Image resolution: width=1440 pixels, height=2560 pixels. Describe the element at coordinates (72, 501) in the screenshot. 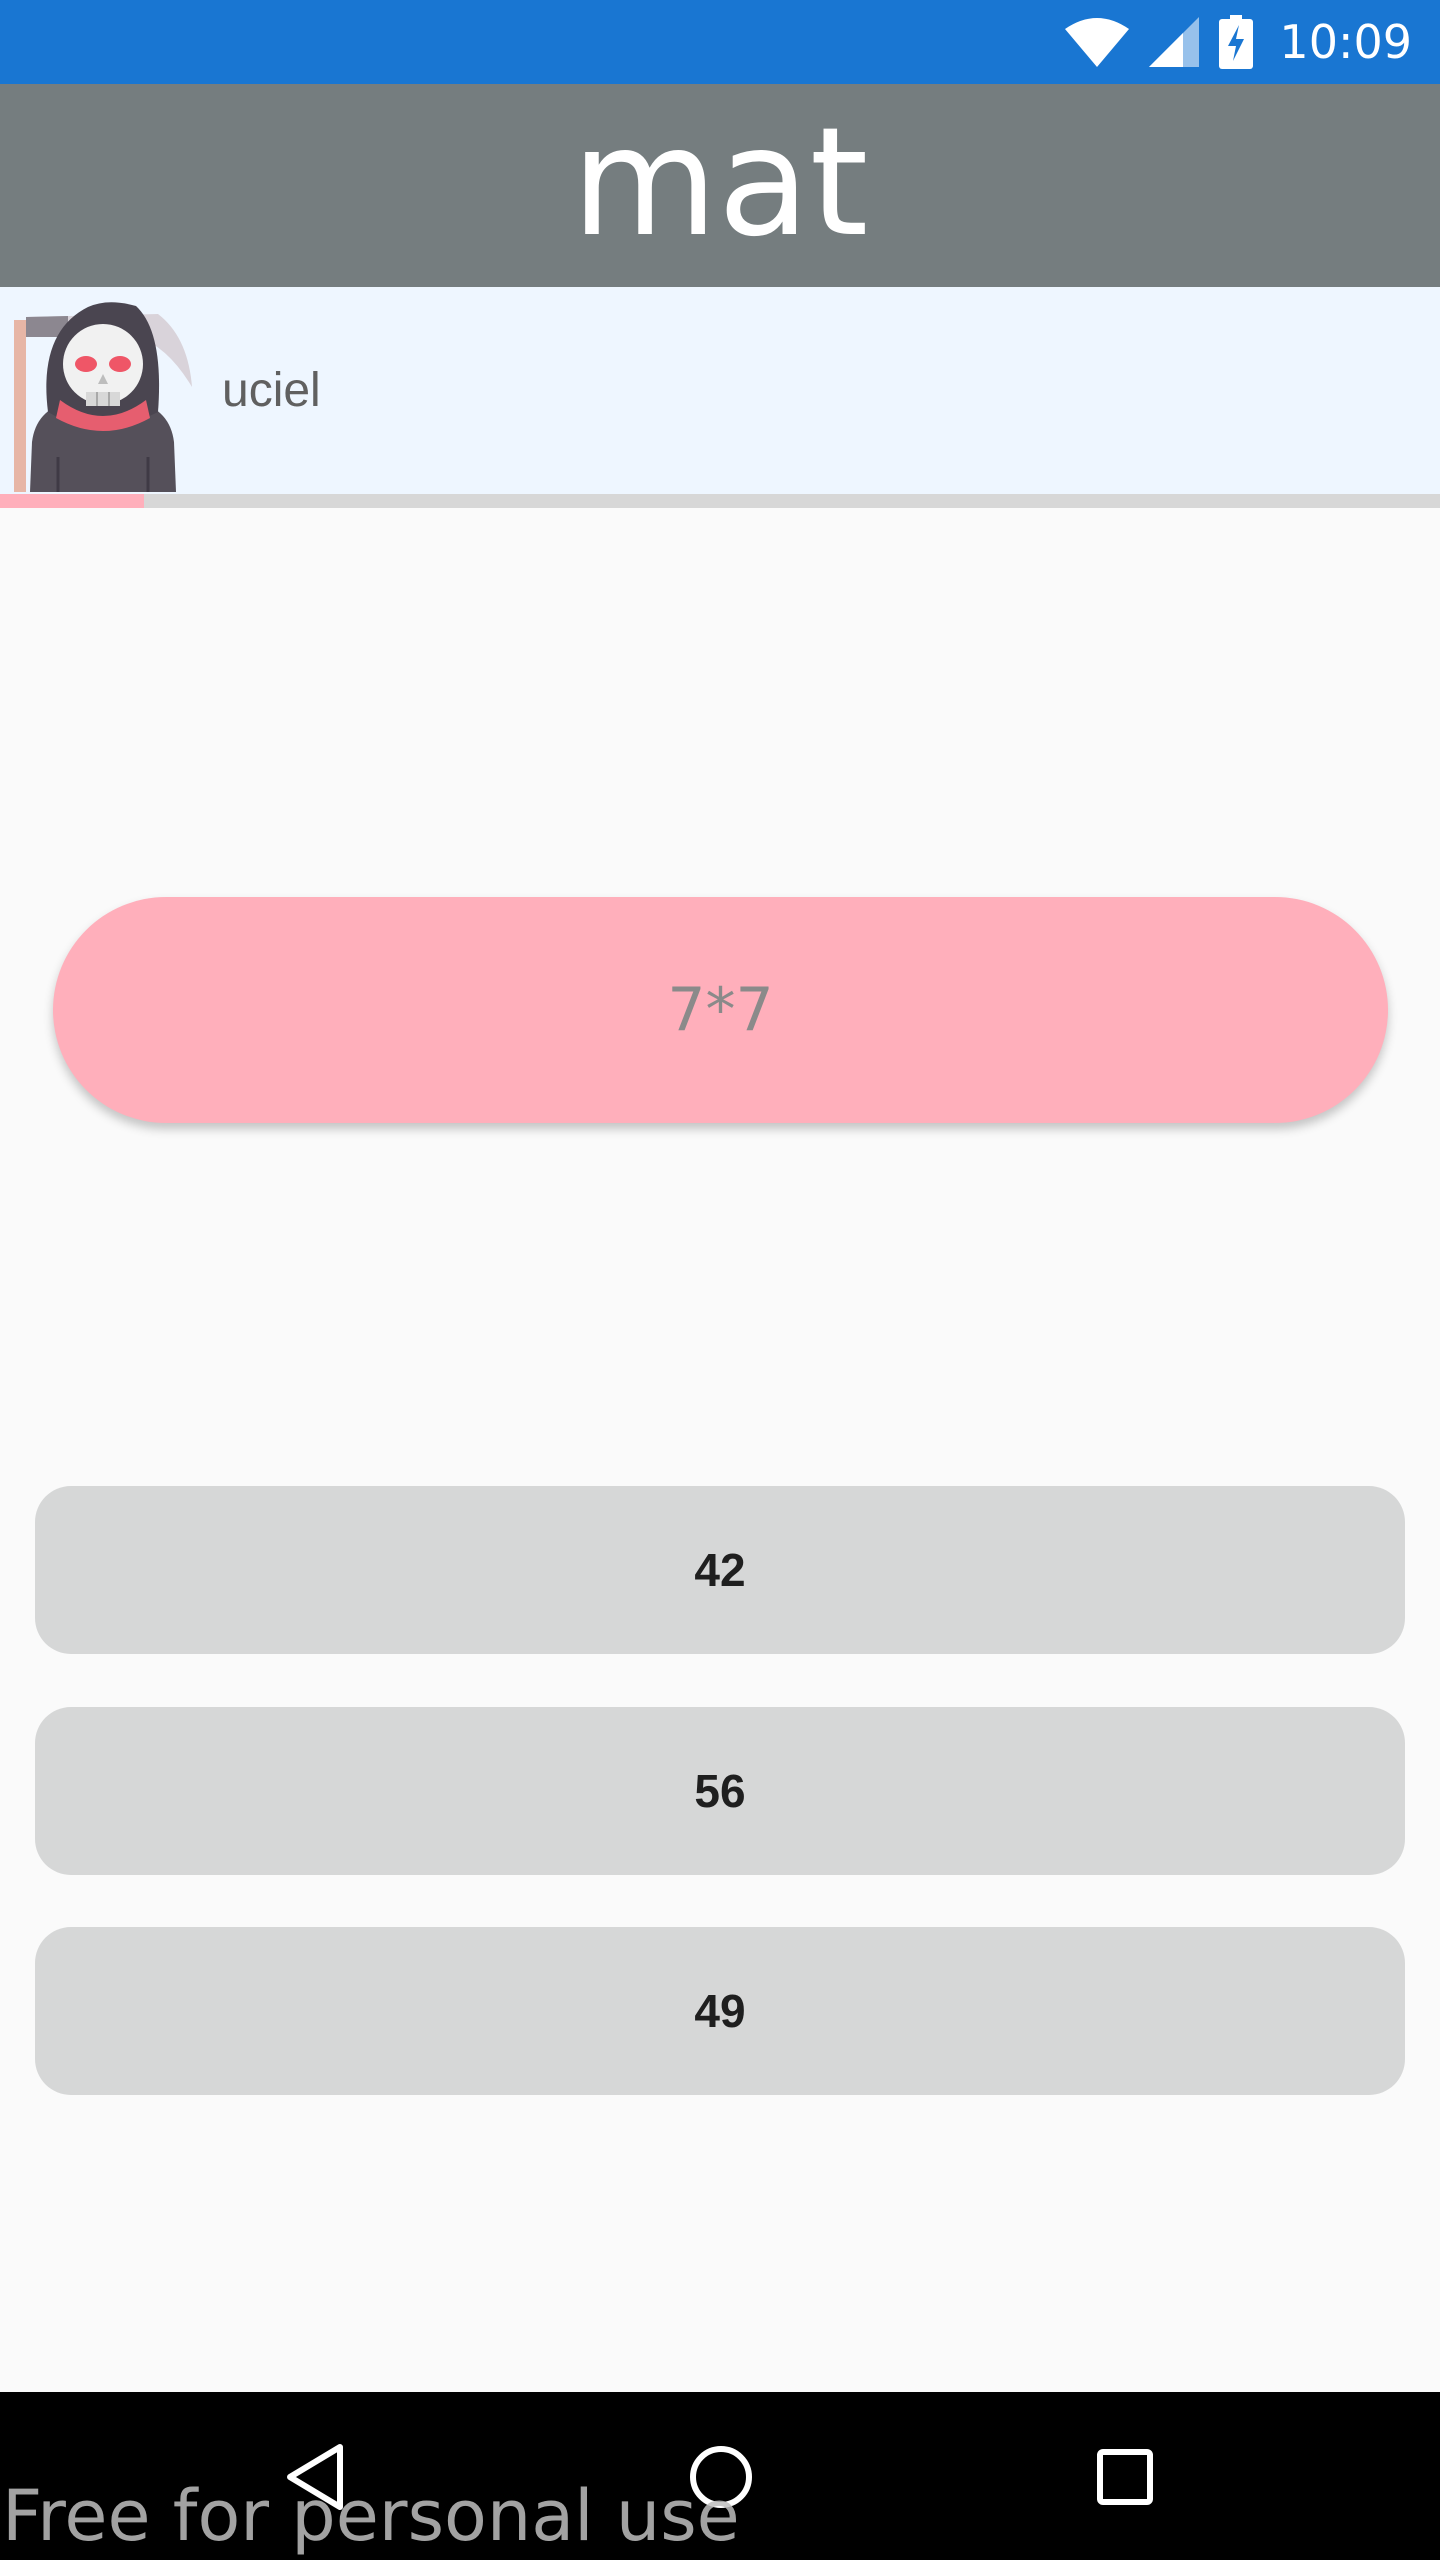

I see `progress-fill` at that location.